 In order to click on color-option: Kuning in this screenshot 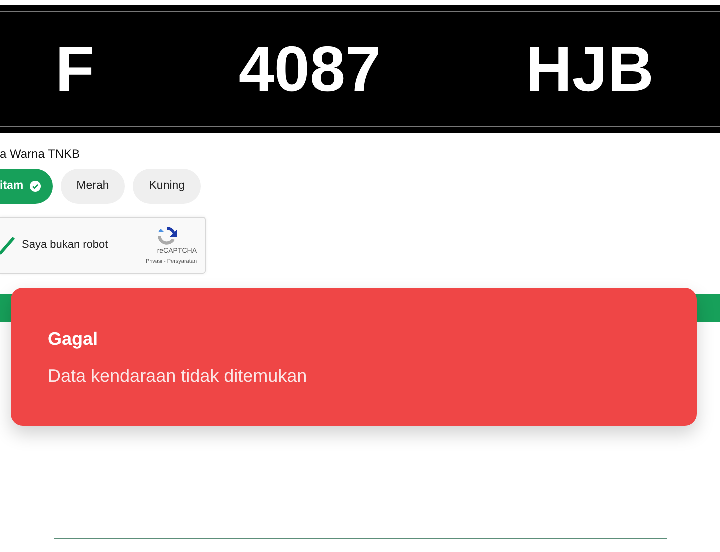, I will do `click(167, 186)`.